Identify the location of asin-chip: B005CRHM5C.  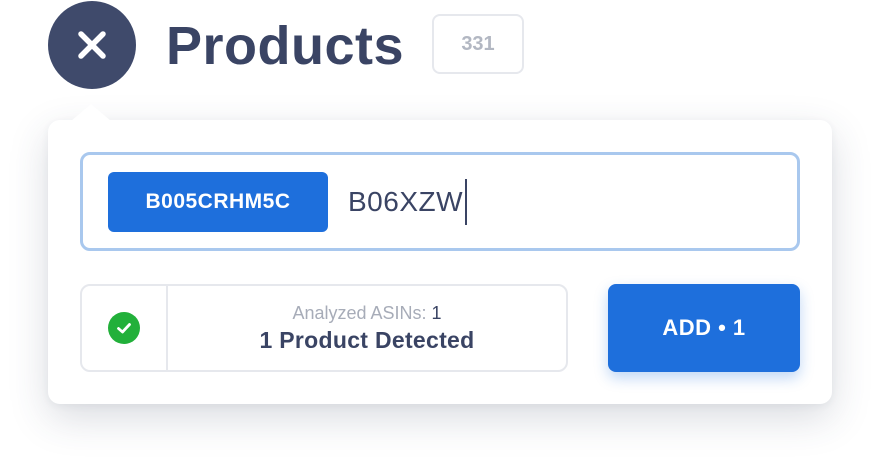
(218, 201).